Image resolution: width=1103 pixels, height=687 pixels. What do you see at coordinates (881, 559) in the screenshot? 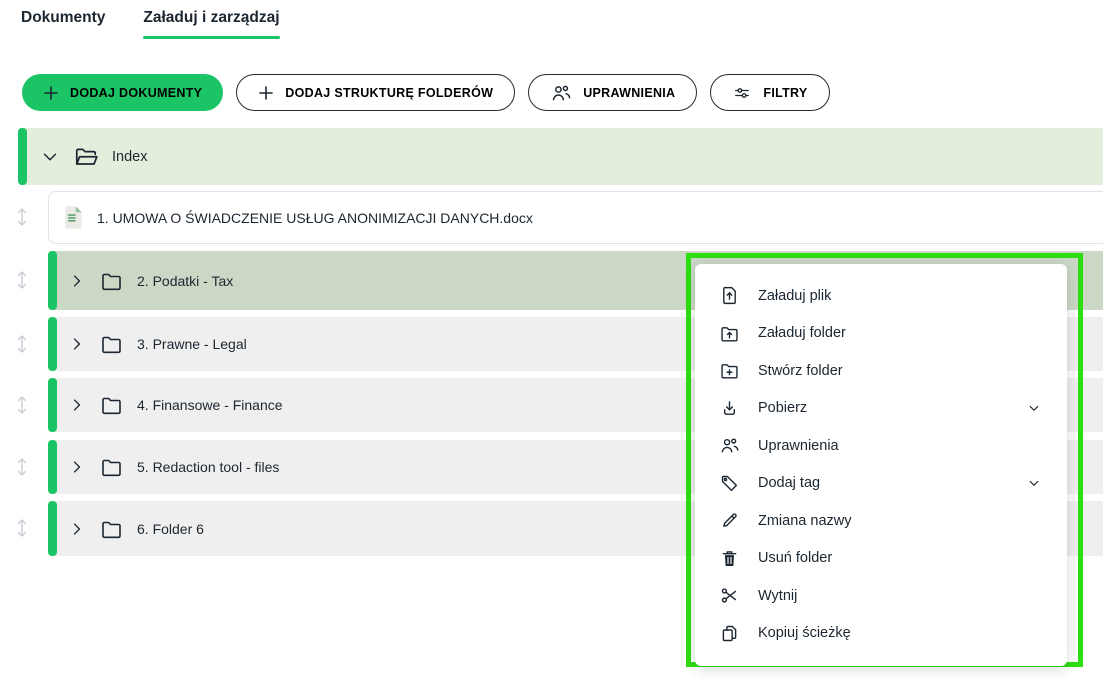
I see `menu-item-delete-folder: Usuń folder` at bounding box center [881, 559].